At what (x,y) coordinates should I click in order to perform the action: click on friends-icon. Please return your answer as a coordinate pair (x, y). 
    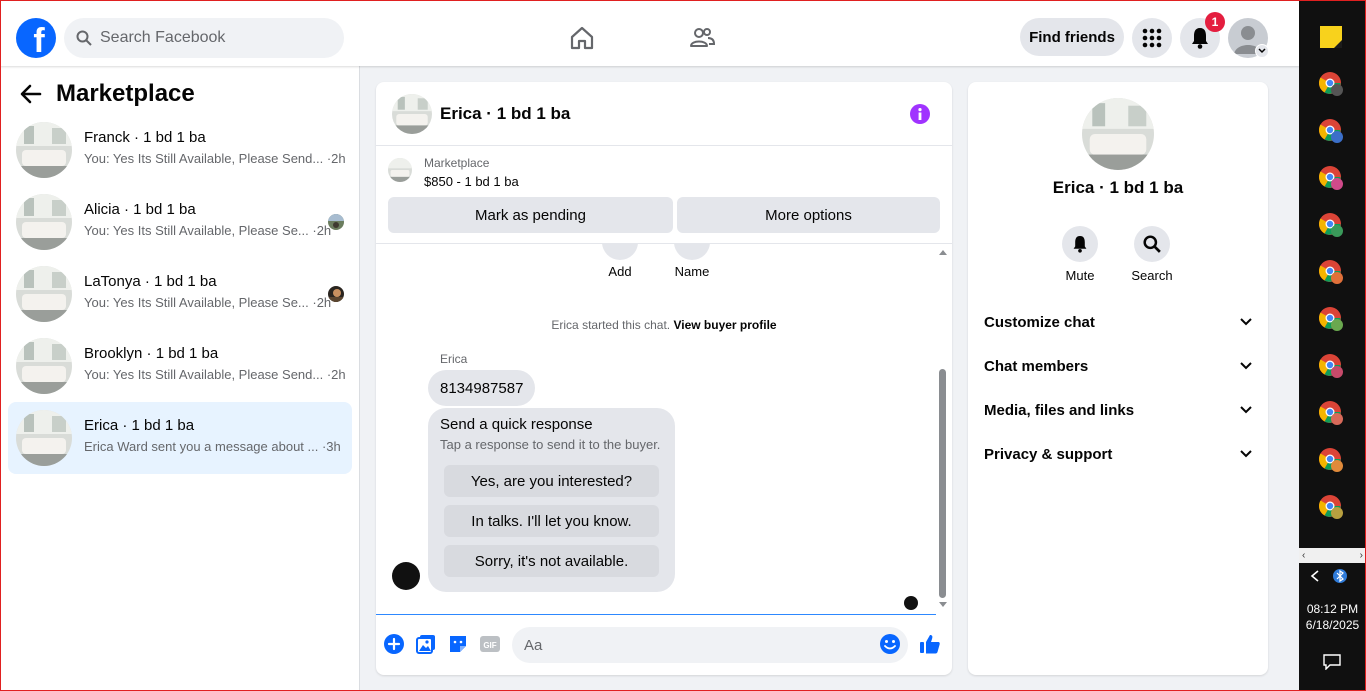
    Looking at the image, I should click on (702, 38).